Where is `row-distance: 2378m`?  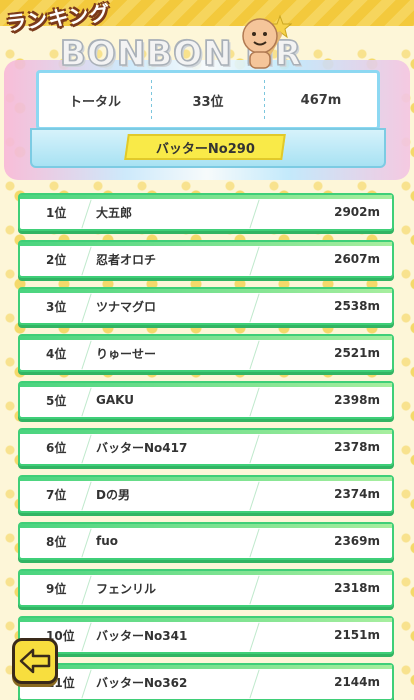
row-distance: 2378m is located at coordinates (357, 447).